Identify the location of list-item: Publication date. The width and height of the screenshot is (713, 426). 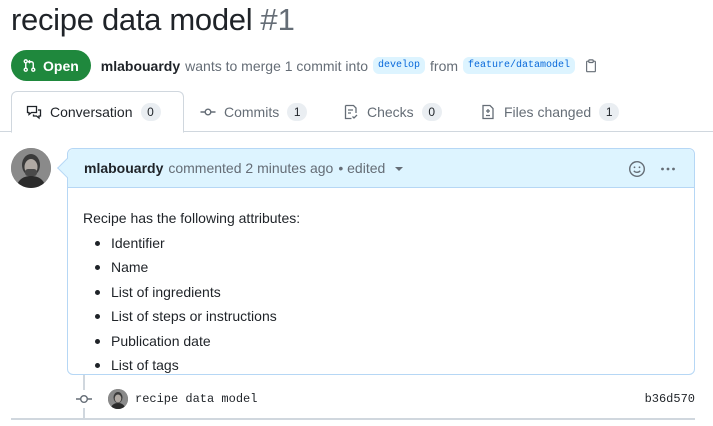
(387, 341).